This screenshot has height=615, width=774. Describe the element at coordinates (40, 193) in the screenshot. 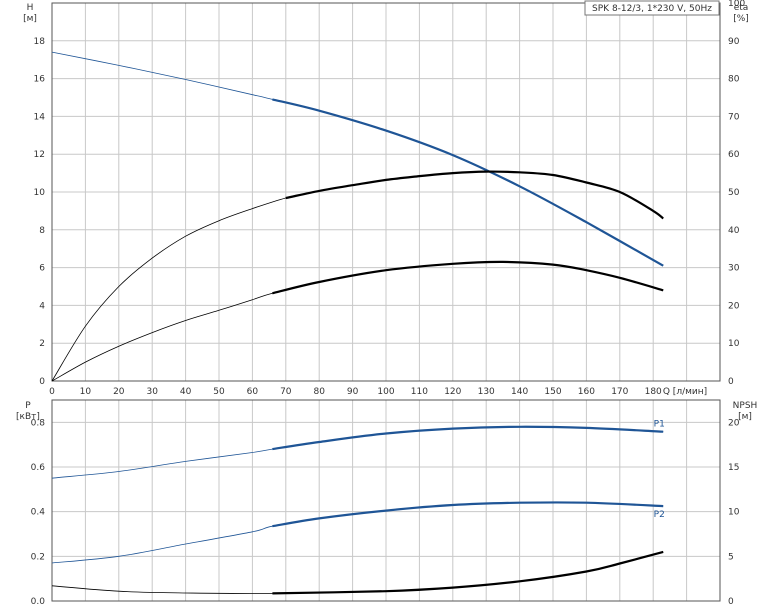

I see `y-tick-label: 10` at that location.